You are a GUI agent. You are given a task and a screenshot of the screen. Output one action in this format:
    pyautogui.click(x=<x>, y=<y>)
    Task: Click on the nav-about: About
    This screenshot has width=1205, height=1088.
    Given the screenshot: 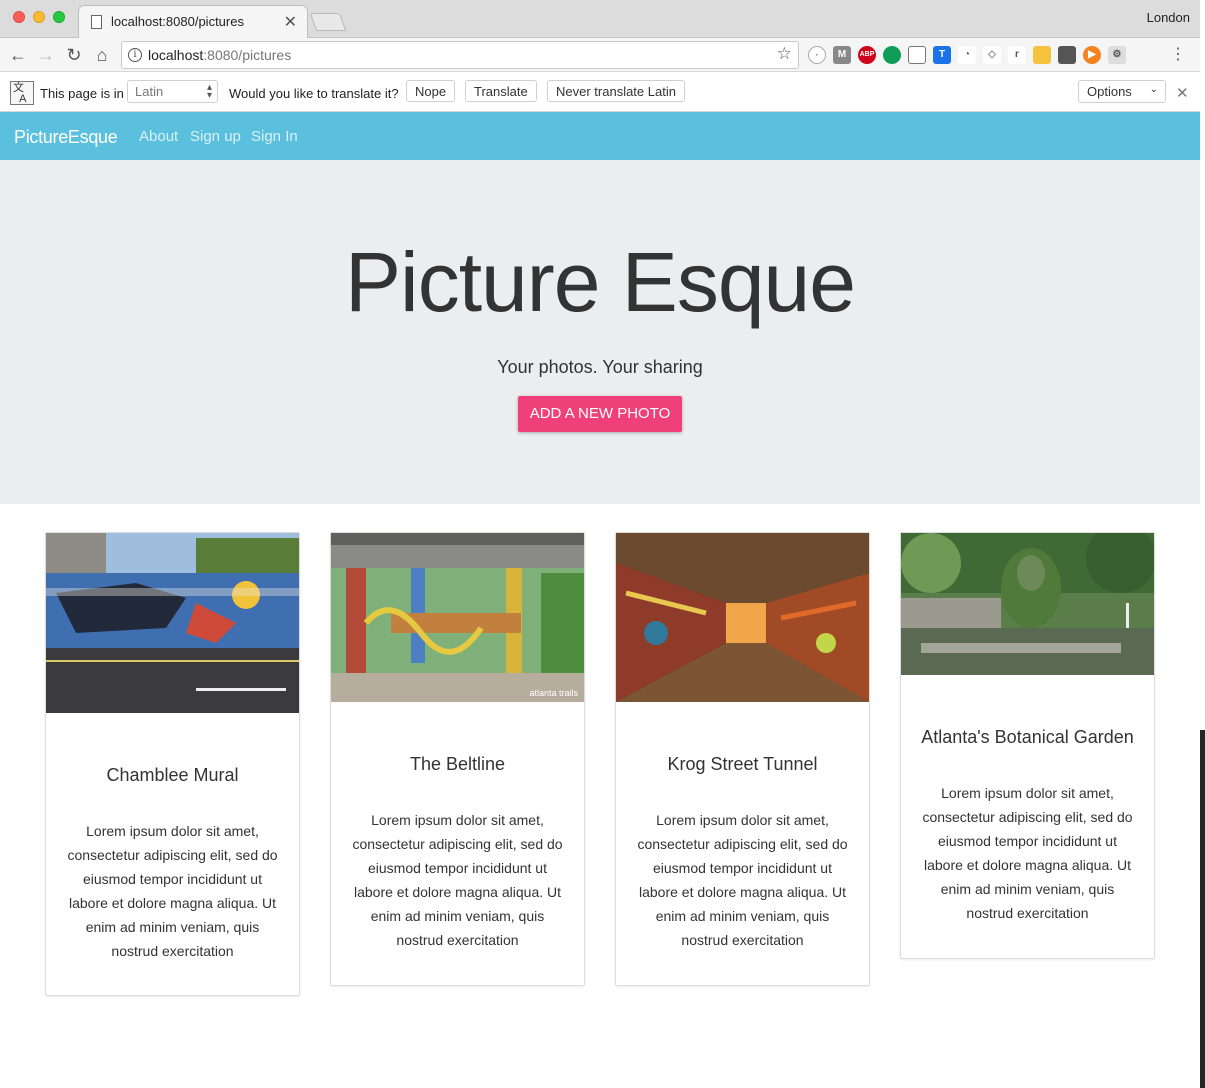 What is the action you would take?
    pyautogui.click(x=158, y=136)
    